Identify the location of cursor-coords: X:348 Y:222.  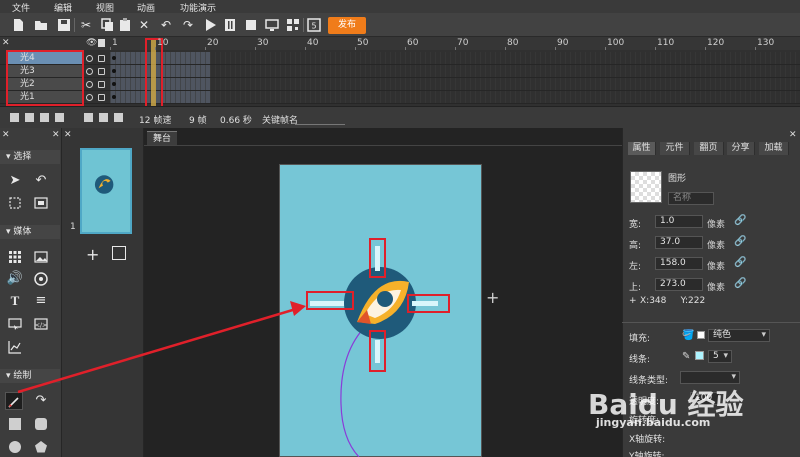
(673, 301).